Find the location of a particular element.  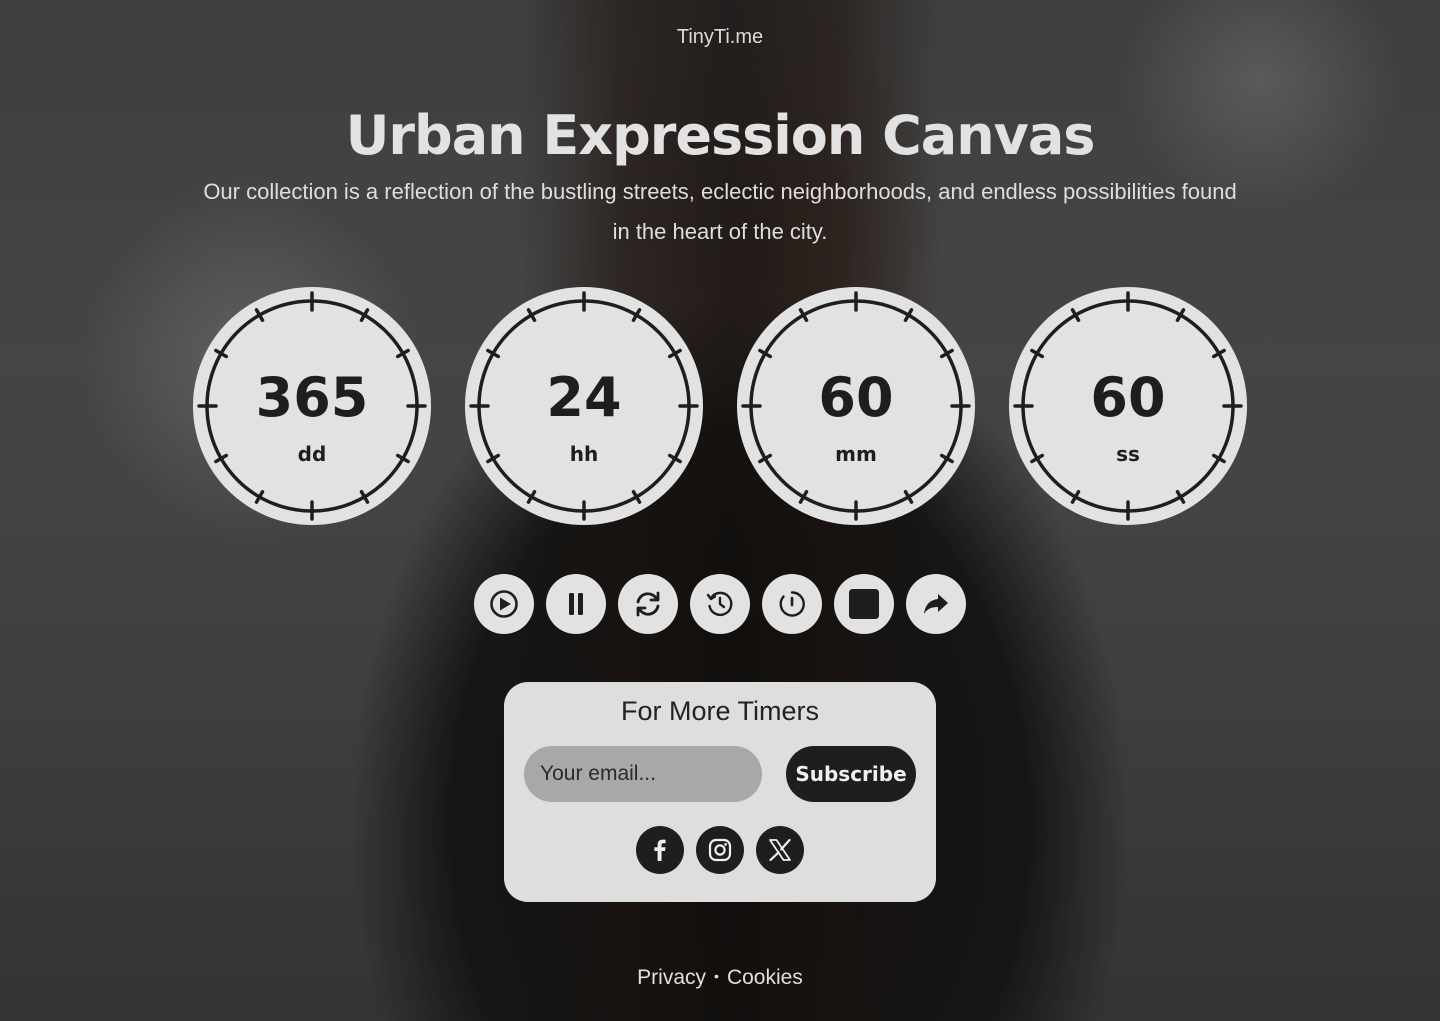

subscribe-button: Subscribe is located at coordinates (851, 774).